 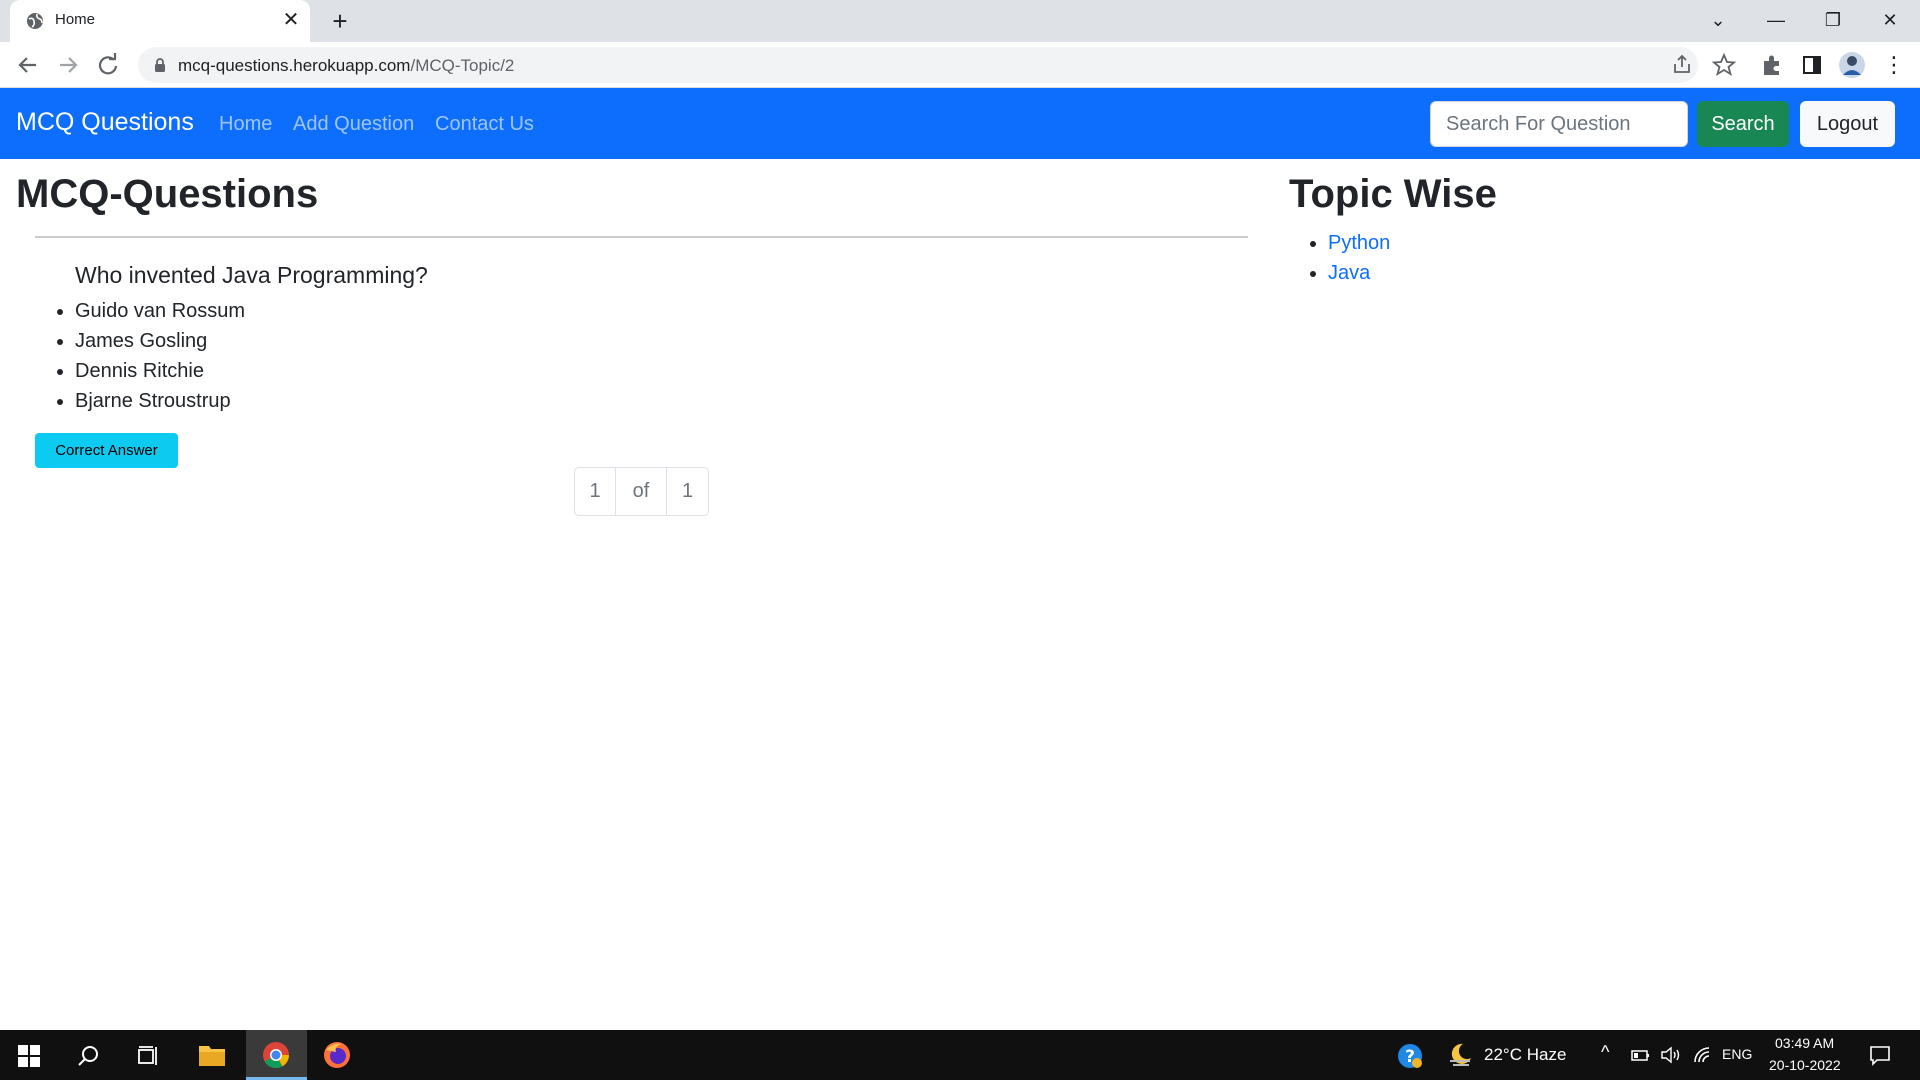 What do you see at coordinates (212, 1055) in the screenshot?
I see `file-explorer-icon` at bounding box center [212, 1055].